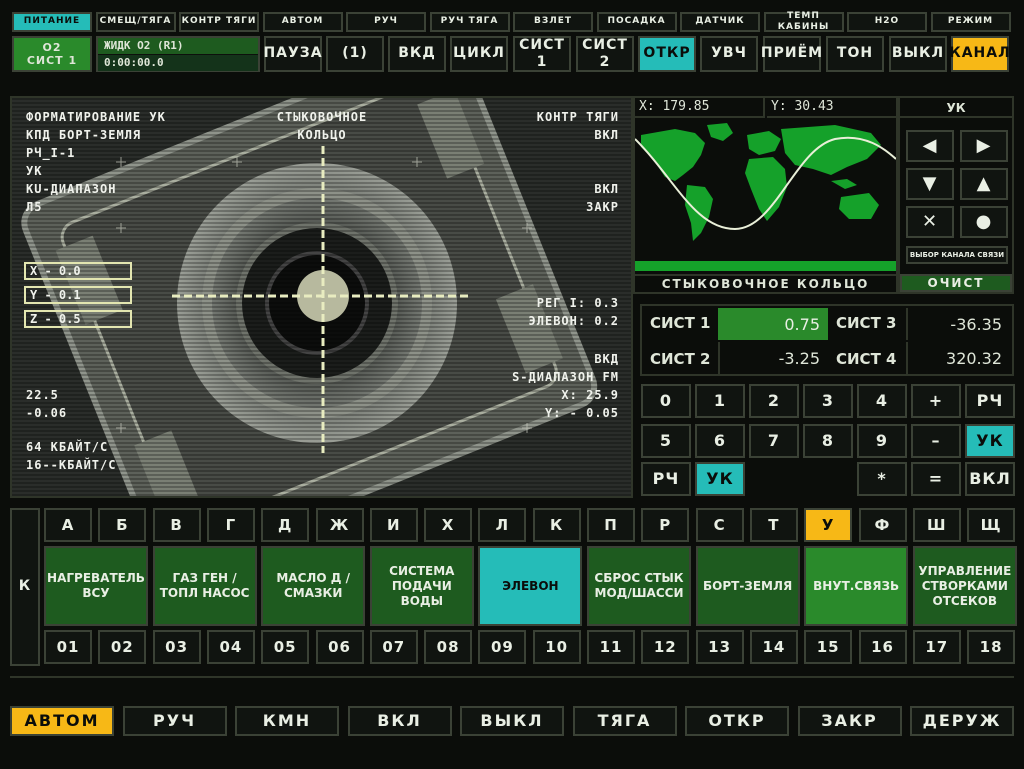  What do you see at coordinates (448, 525) in the screenshot?
I see `letter-key: Х` at bounding box center [448, 525].